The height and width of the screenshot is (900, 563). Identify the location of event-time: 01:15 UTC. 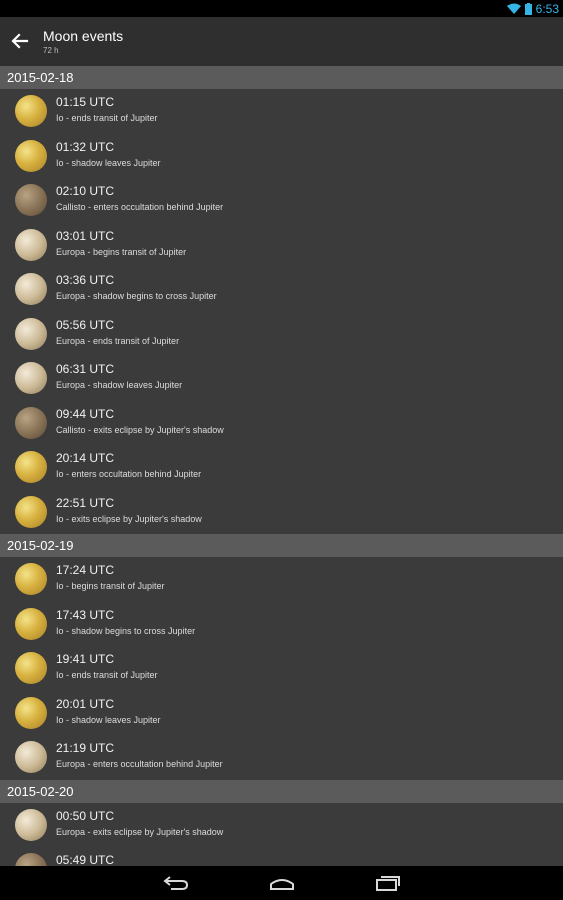
(85, 102).